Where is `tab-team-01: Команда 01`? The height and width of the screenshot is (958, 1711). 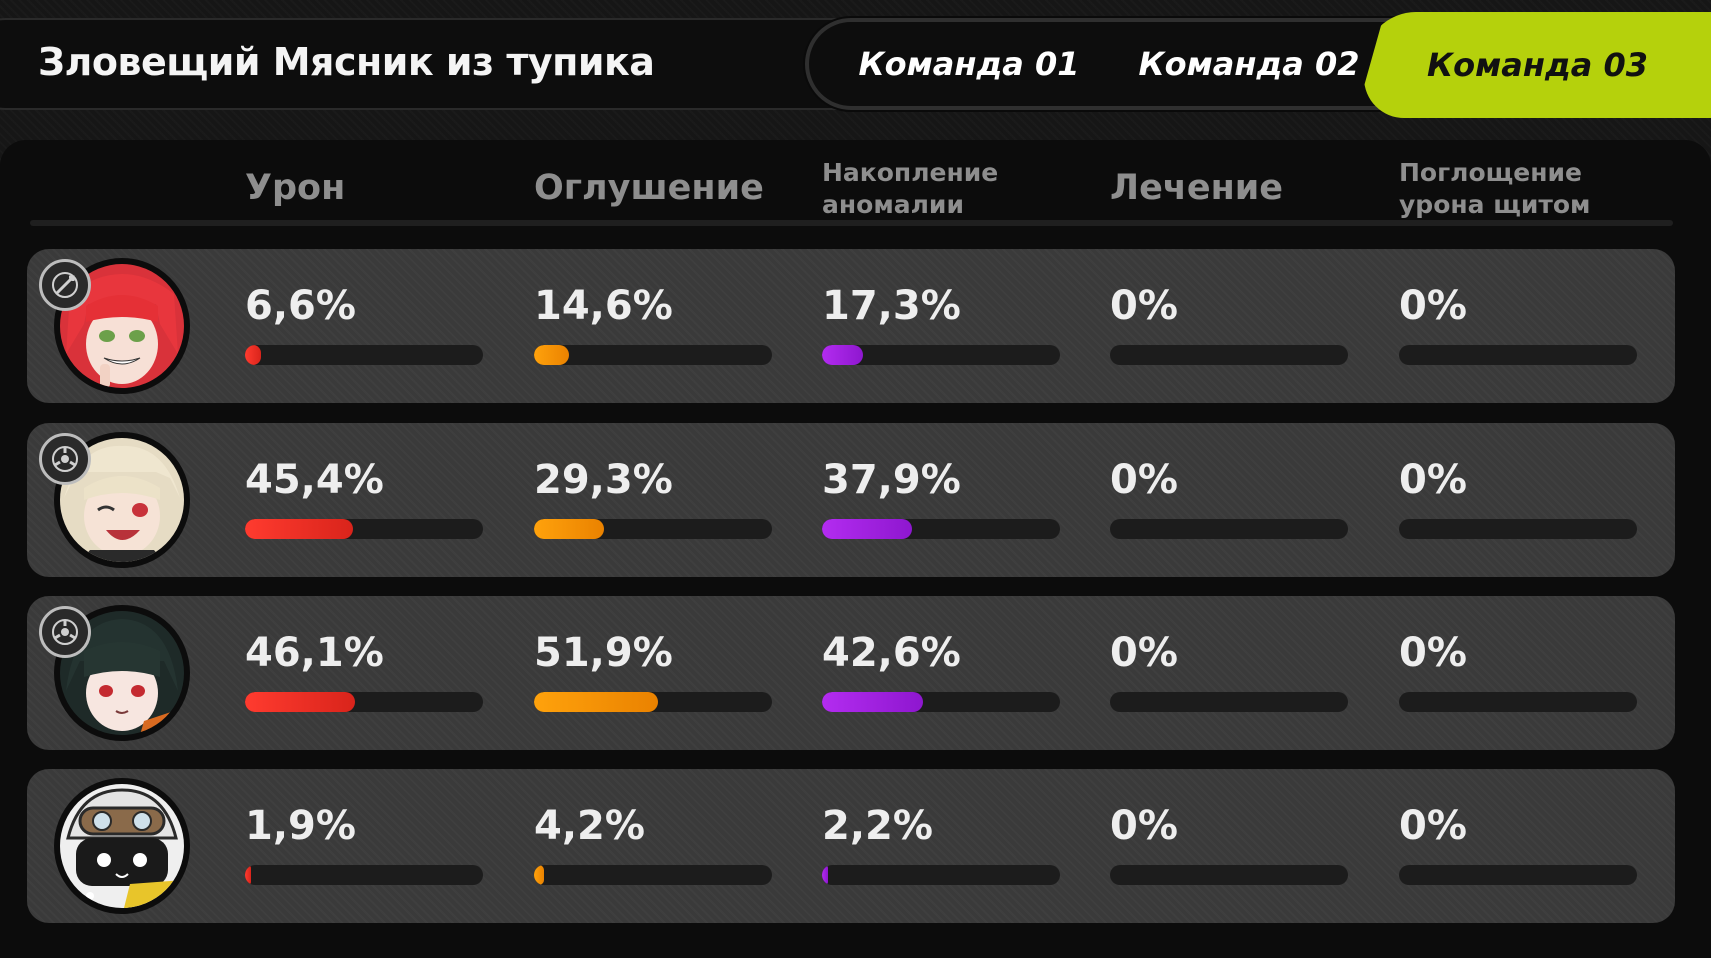
tab-team-01: Команда 01 is located at coordinates (969, 64).